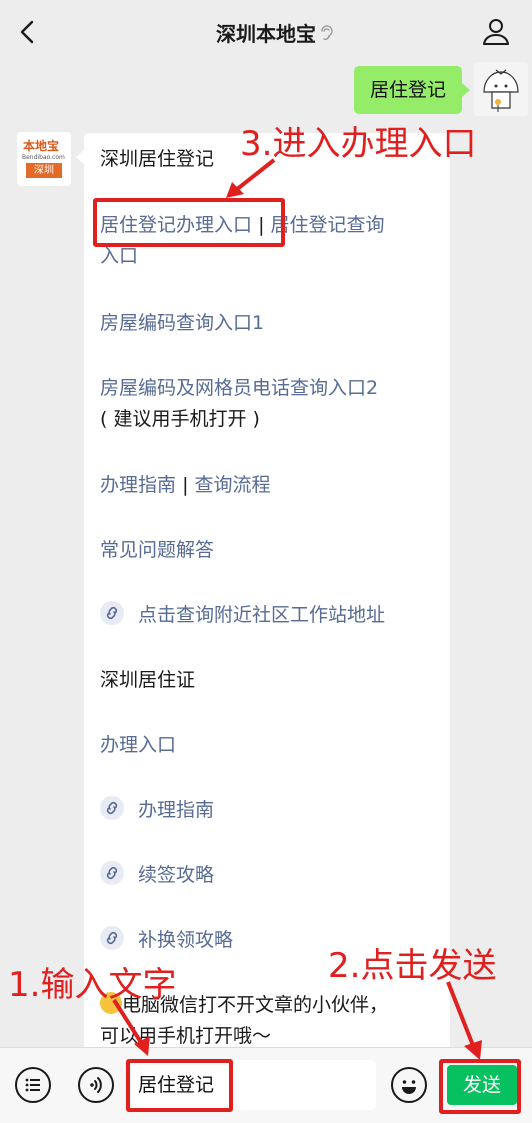 The width and height of the screenshot is (532, 1123). I want to click on annotation-arrow-step1-icon, so click(131, 1027).